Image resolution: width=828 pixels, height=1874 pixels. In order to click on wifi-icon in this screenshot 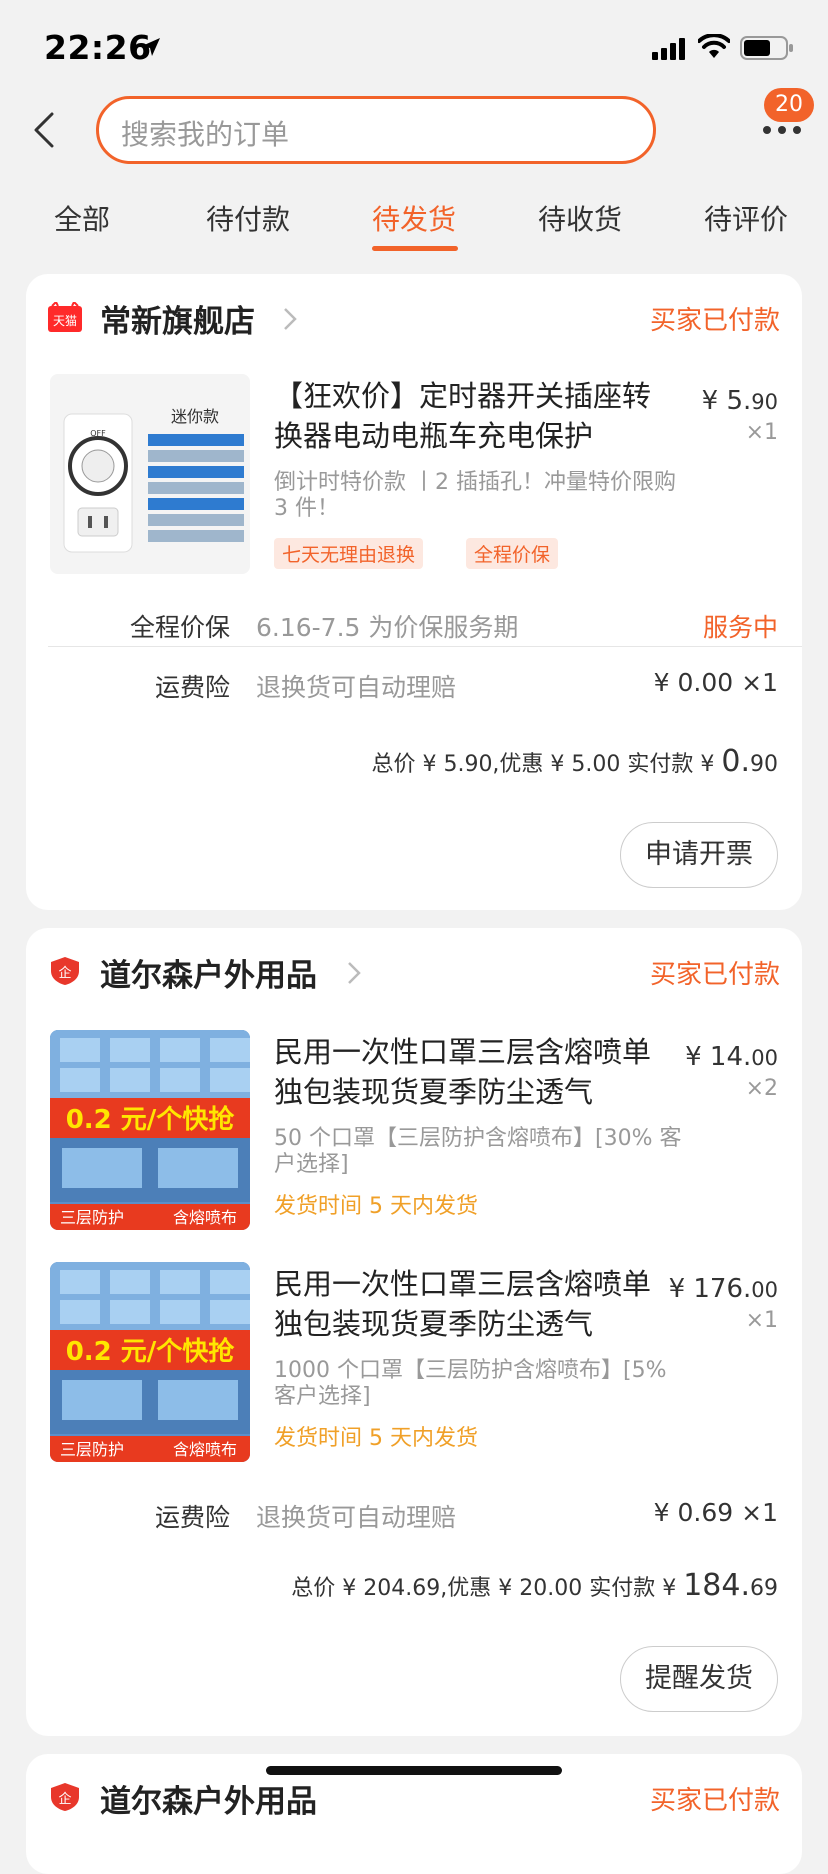, I will do `click(714, 46)`.